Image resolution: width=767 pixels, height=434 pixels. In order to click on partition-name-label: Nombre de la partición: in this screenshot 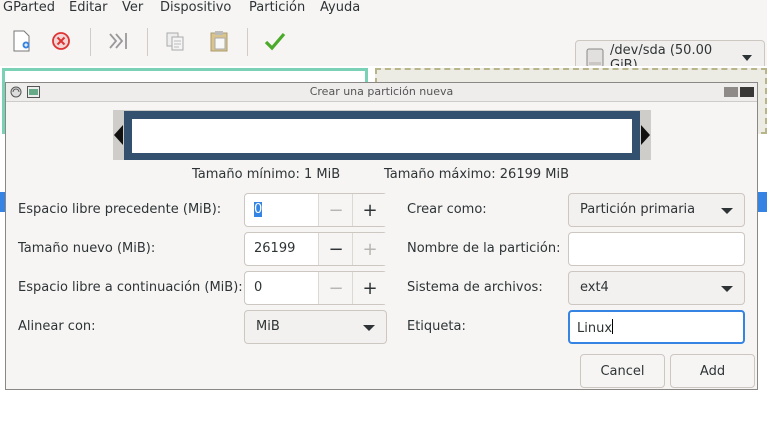, I will do `click(484, 248)`.